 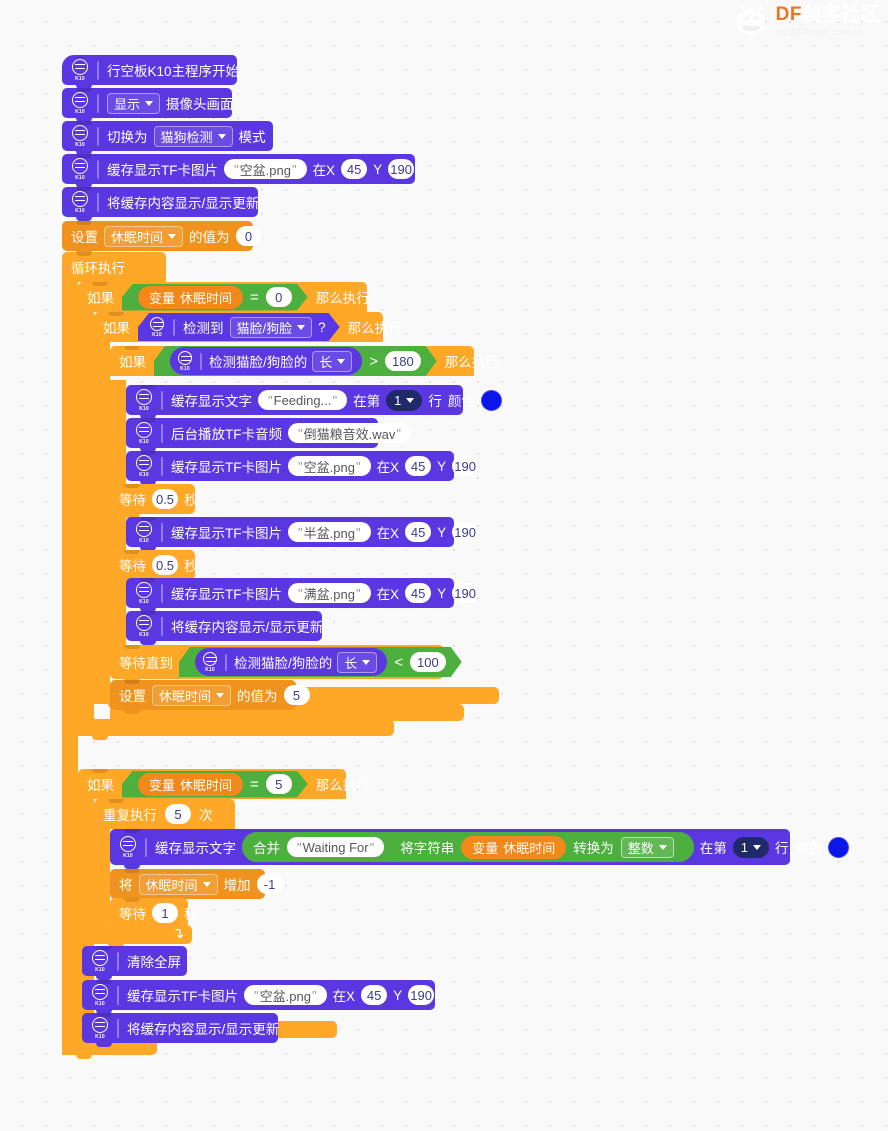 I want to click on equals-operator: 变量 休眠时间 = 5, so click(x=215, y=784).